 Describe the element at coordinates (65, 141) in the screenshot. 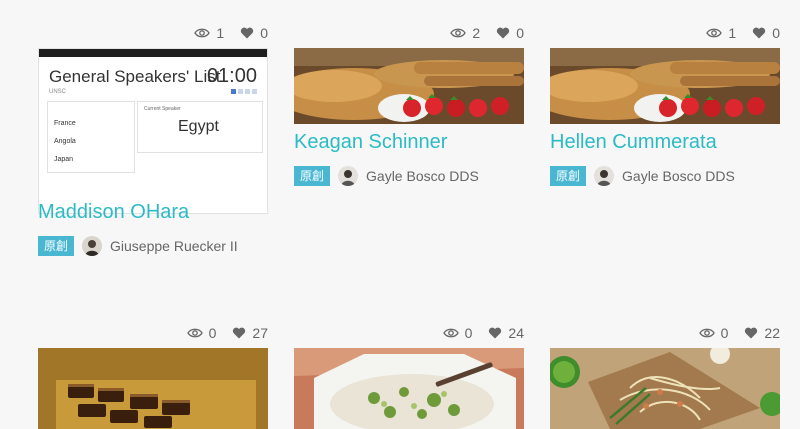

I see `country-item: Angola` at that location.